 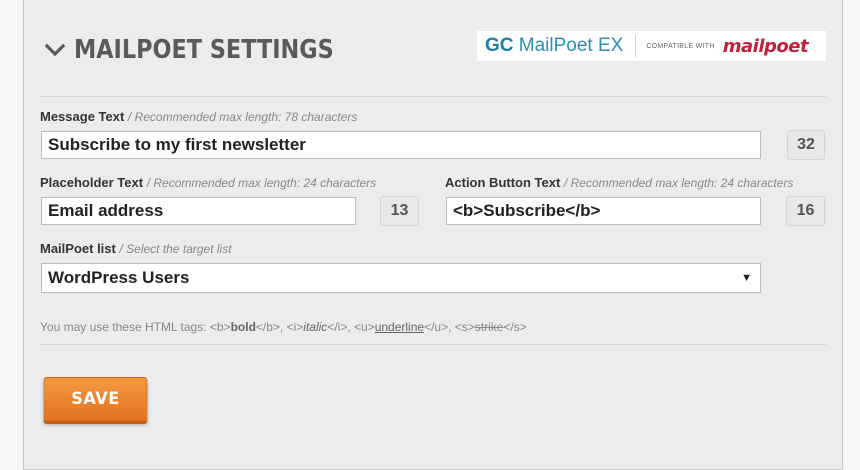 What do you see at coordinates (204, 50) in the screenshot?
I see `page-title: MAILPOET SETTINGS` at bounding box center [204, 50].